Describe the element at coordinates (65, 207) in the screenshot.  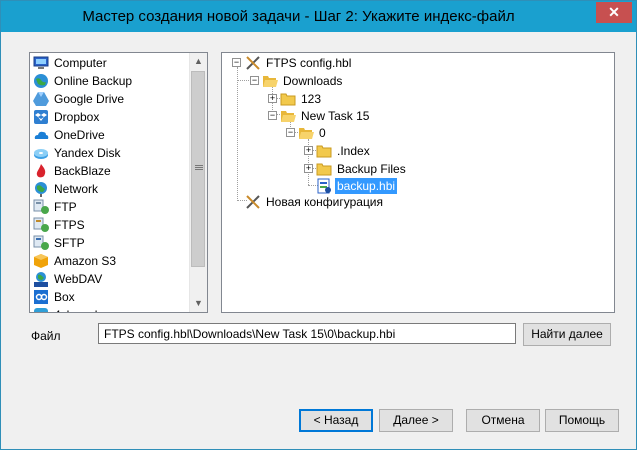
I see `source-label: FTP` at that location.